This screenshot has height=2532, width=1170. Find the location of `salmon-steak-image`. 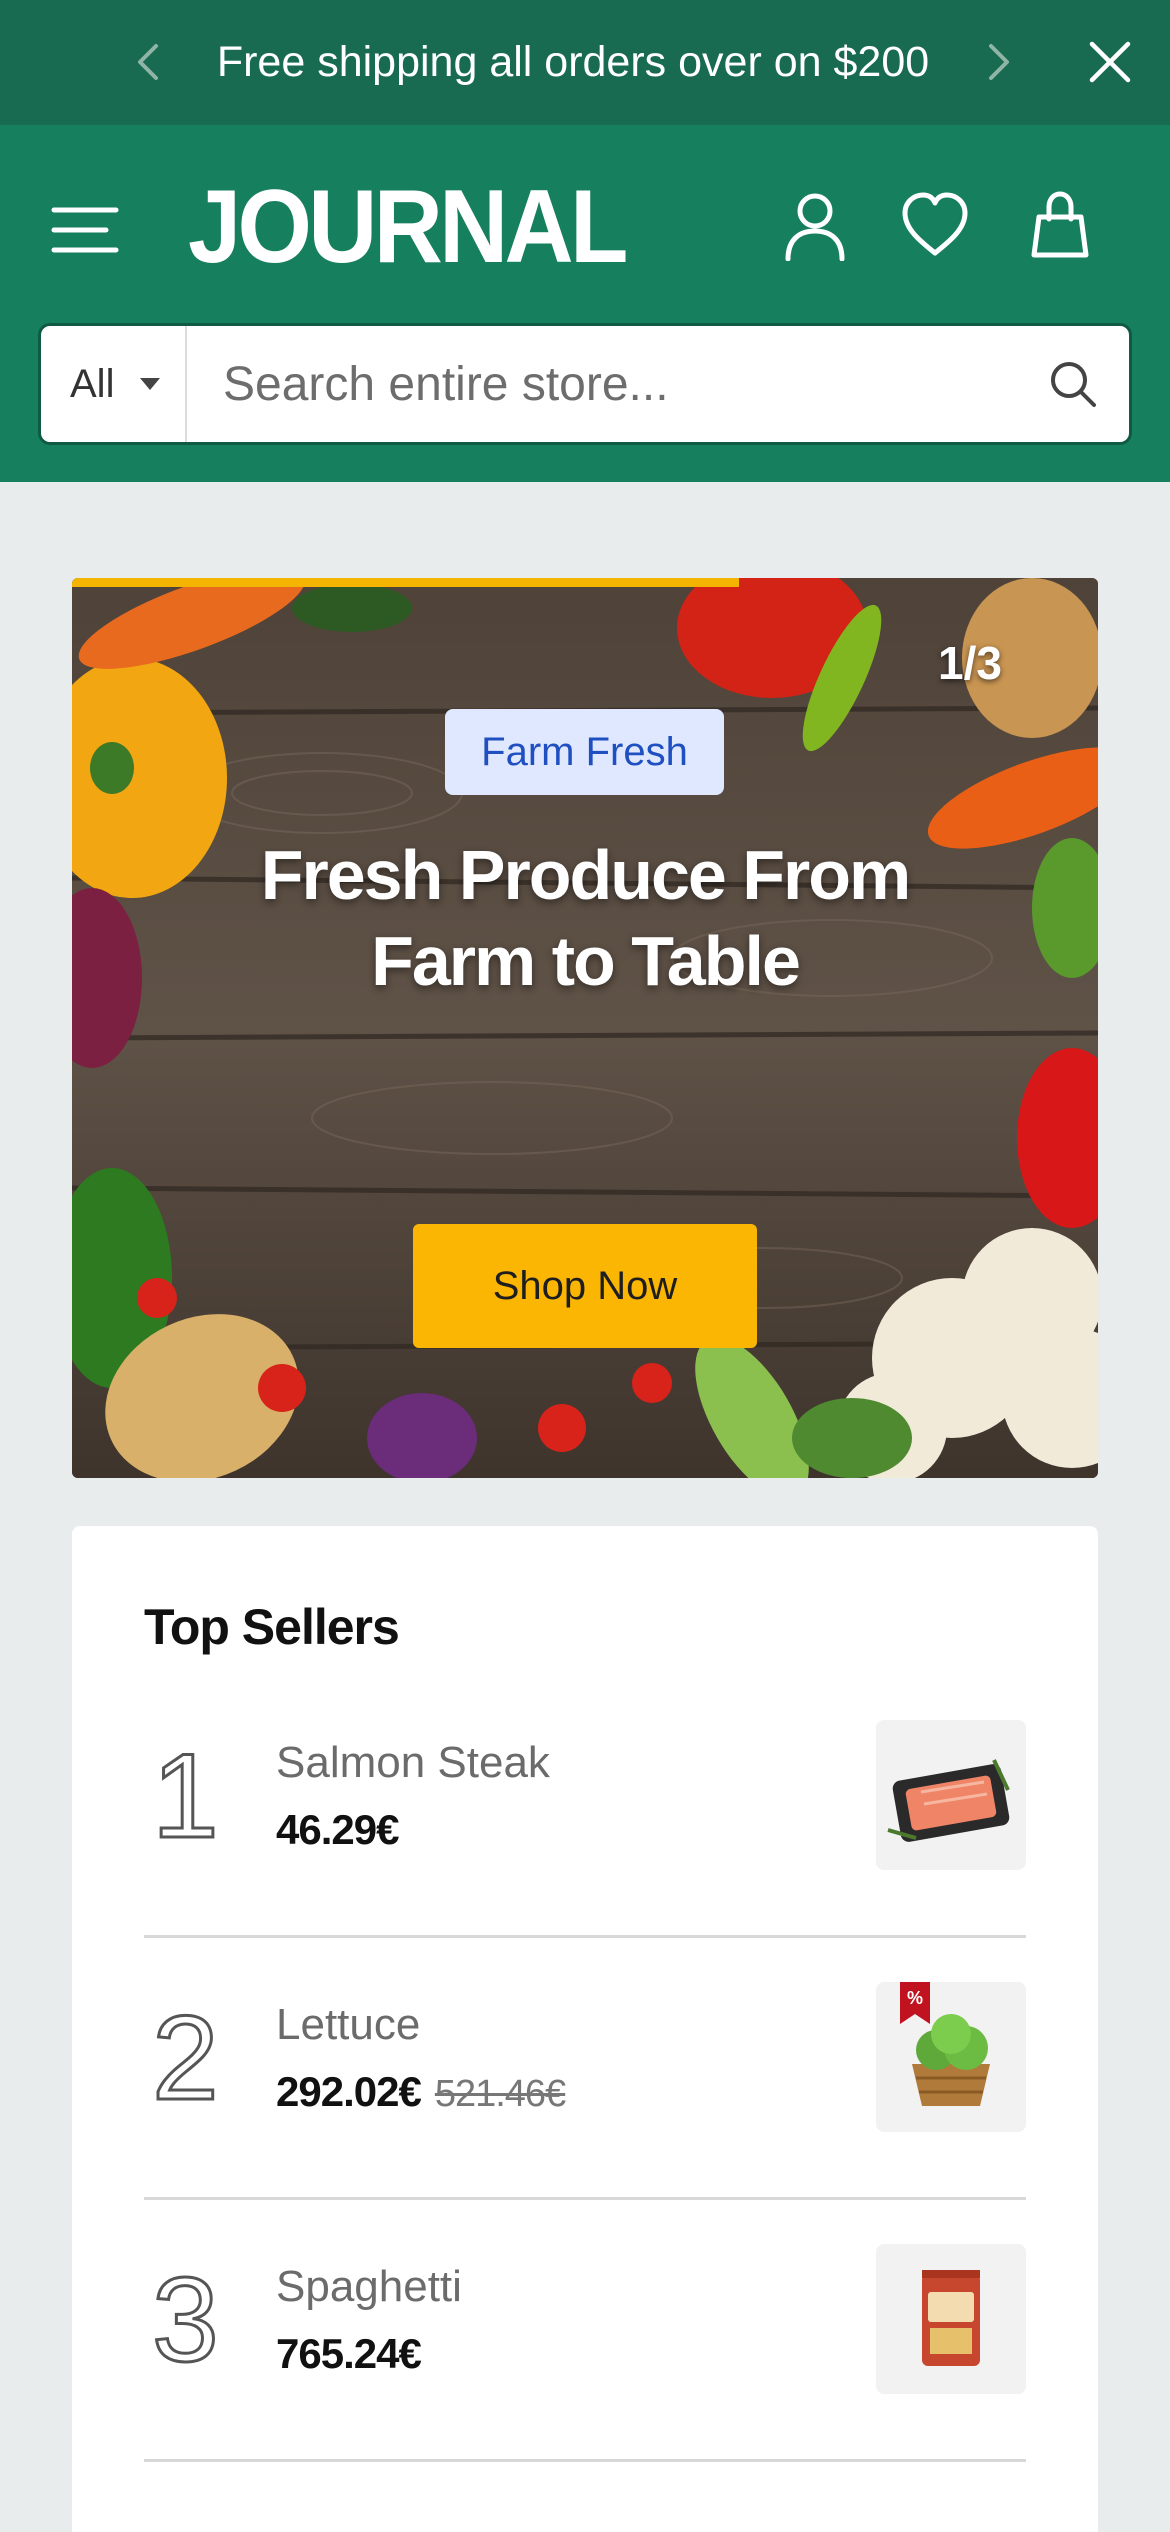

salmon-steak-image is located at coordinates (948, 1800).